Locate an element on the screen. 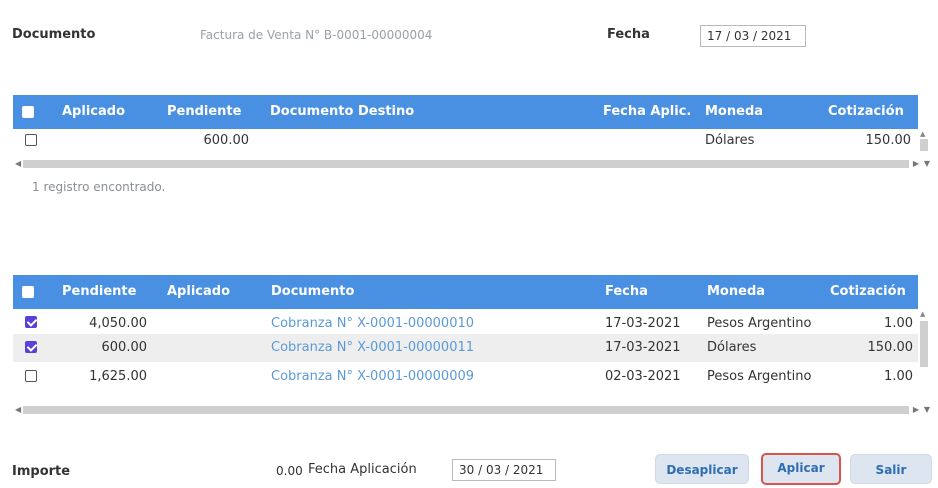  fecha-input: 17 / 03 / 2021 is located at coordinates (753, 36).